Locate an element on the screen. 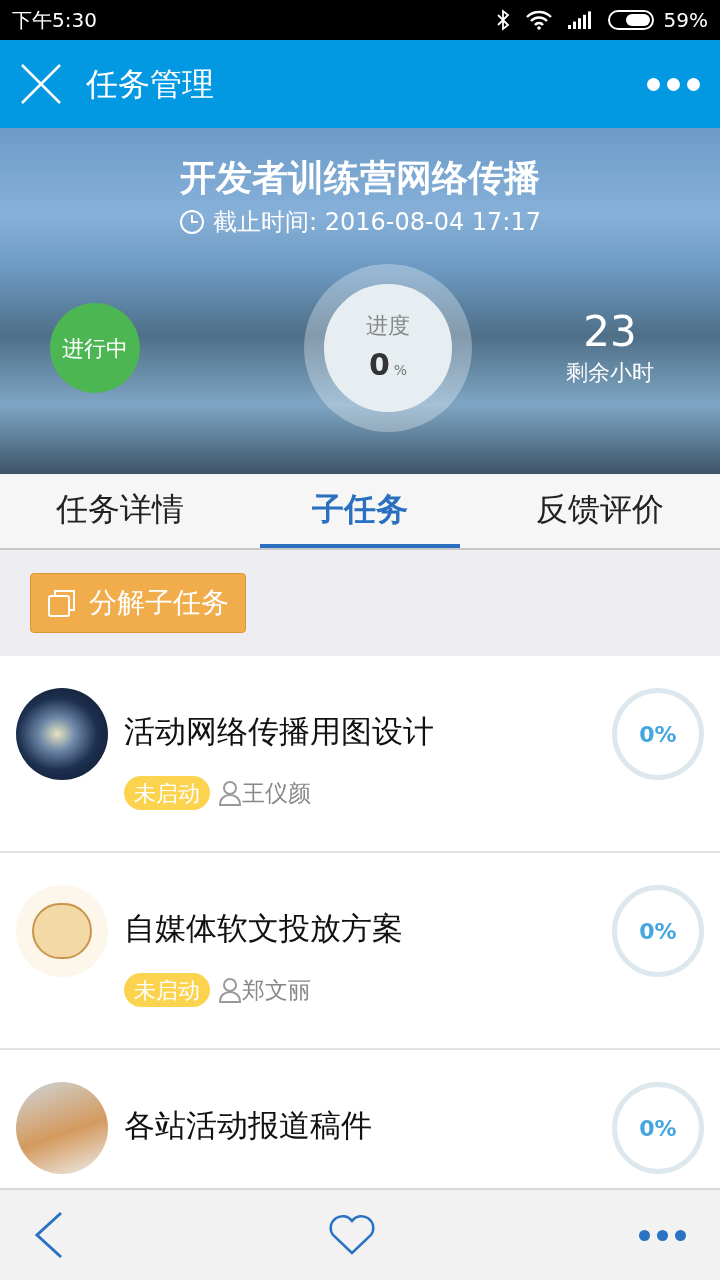  signal-icon is located at coordinates (579, 20).